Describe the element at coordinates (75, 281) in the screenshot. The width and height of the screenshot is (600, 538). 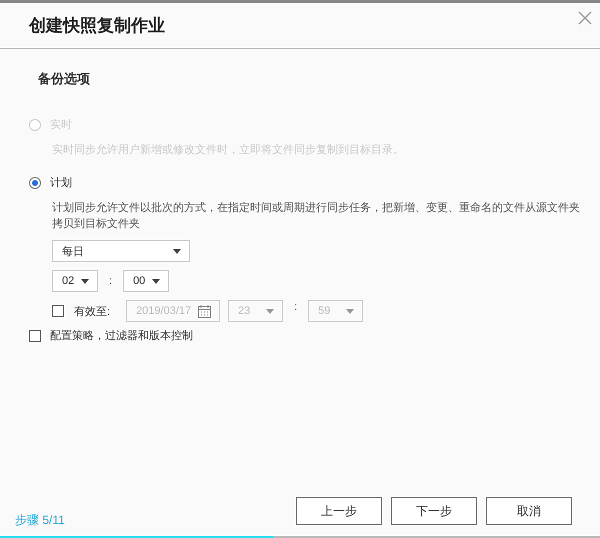
I see `hour-dropdown: 02` at that location.